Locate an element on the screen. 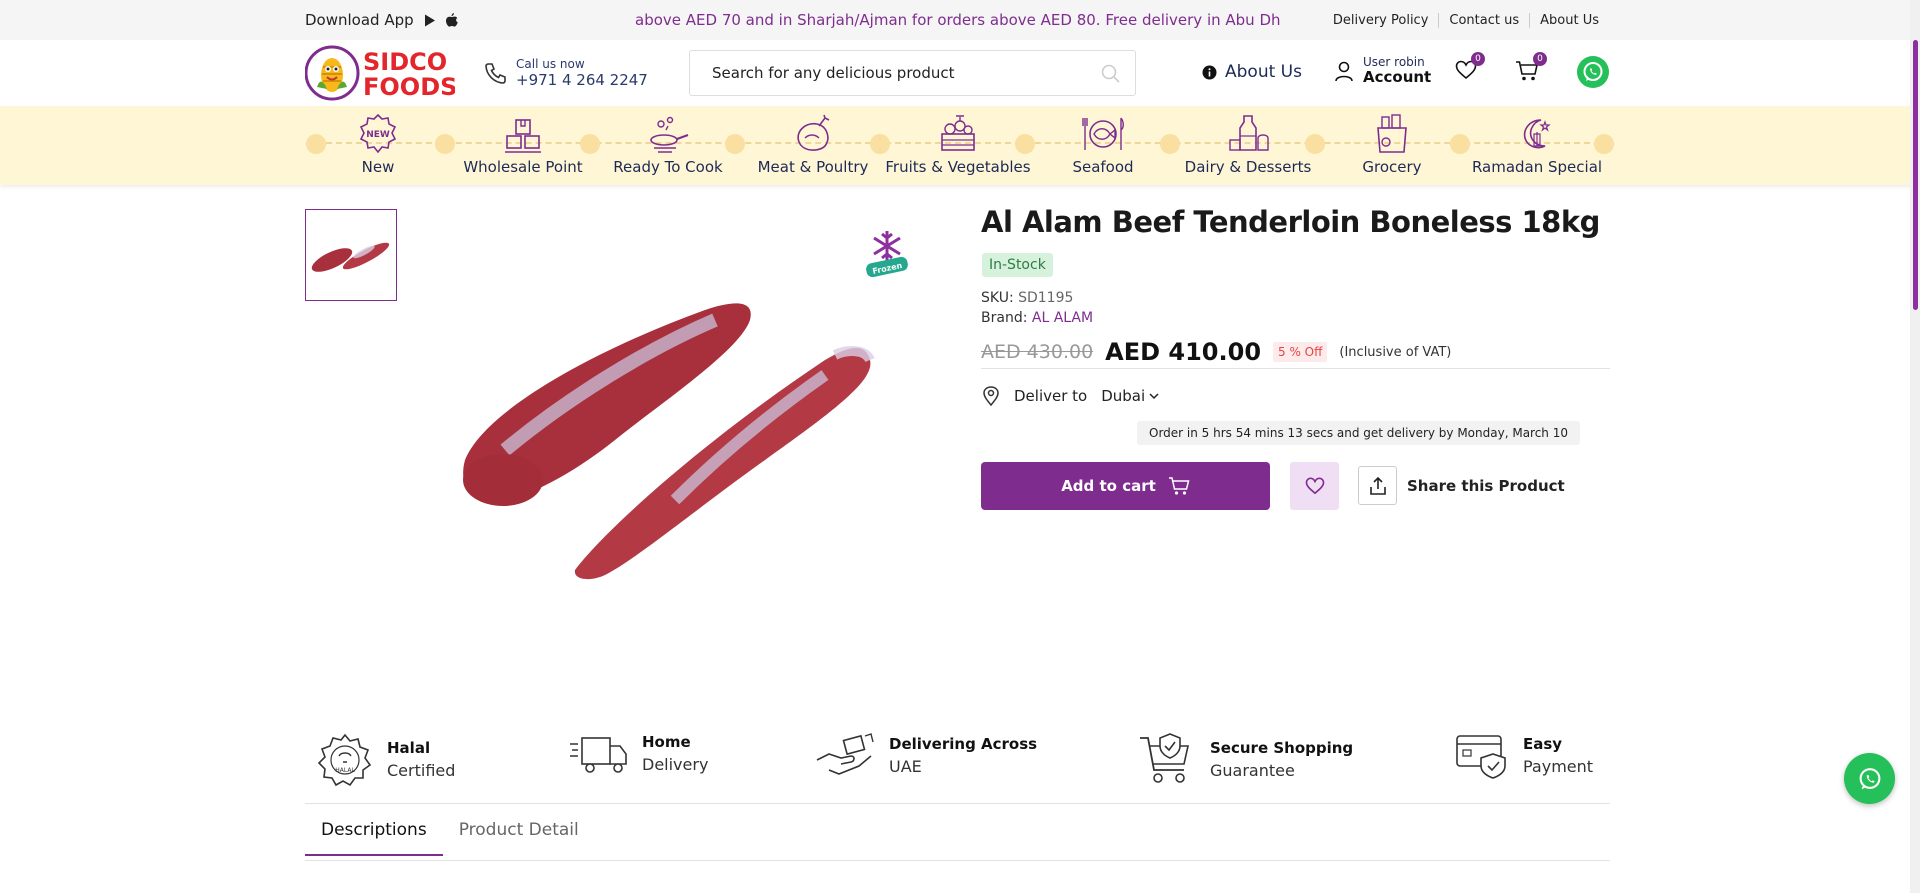 This screenshot has height=893, width=1920. brand-row: Brand: AL ALAM is located at coordinates (1037, 318).